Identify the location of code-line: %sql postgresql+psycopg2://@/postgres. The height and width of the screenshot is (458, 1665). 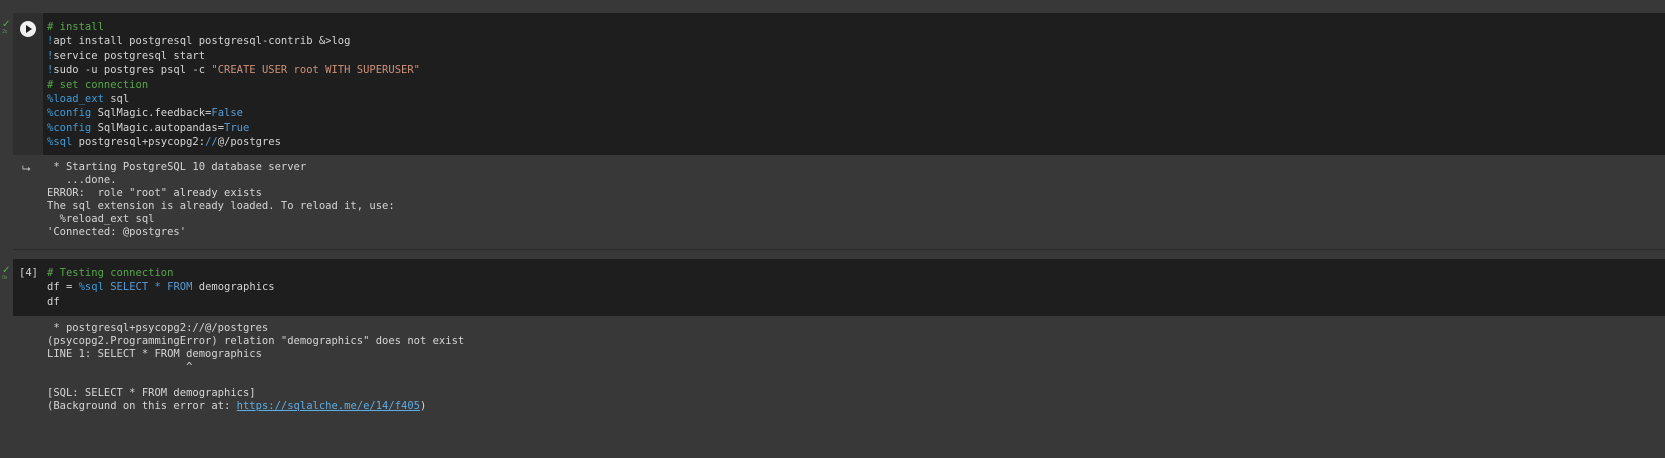
(233, 142).